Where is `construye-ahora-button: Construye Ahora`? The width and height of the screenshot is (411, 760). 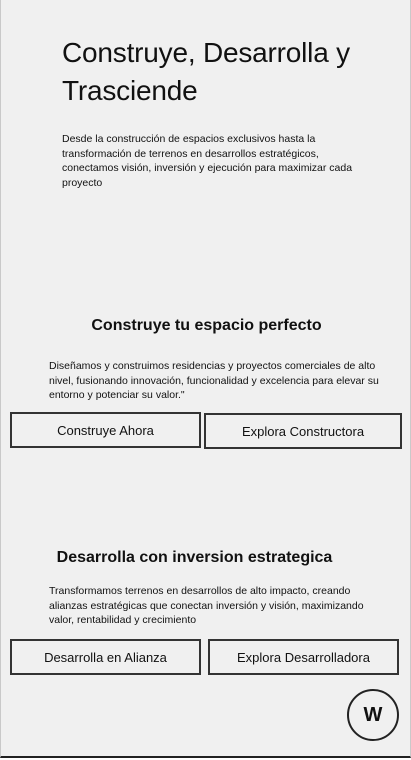
construye-ahora-button: Construye Ahora is located at coordinates (105, 430).